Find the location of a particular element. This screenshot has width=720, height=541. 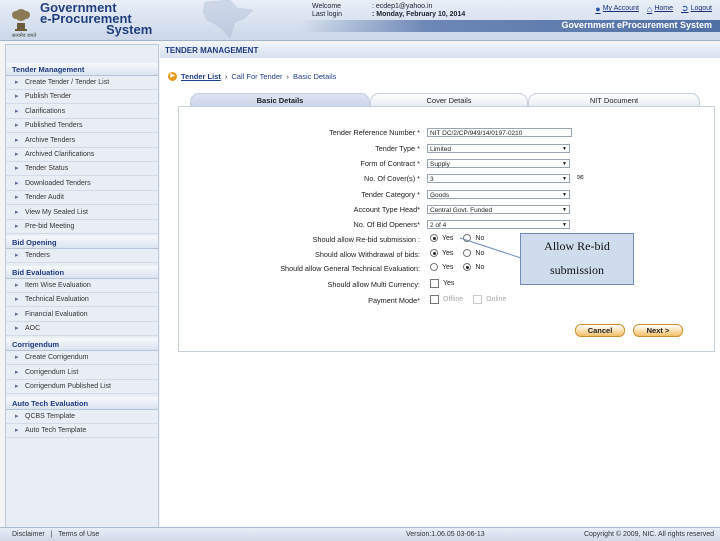

top-links: ● My Account ⌂ Home ➲ Logout is located at coordinates (653, 8).